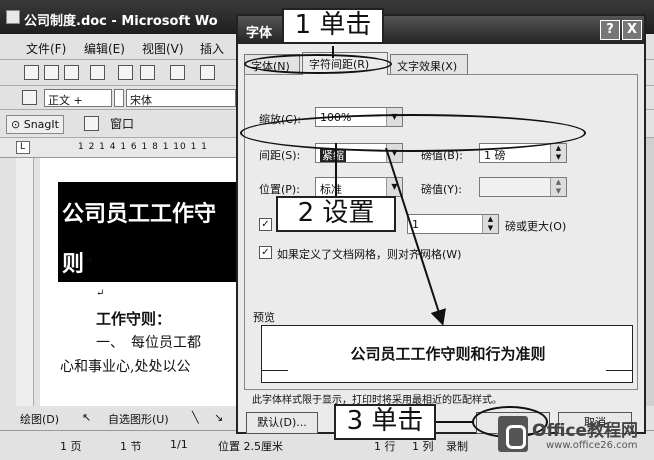 The height and width of the screenshot is (460, 654). What do you see at coordinates (413, 133) in the screenshot?
I see `spacing-highlight-ellipse` at bounding box center [413, 133].